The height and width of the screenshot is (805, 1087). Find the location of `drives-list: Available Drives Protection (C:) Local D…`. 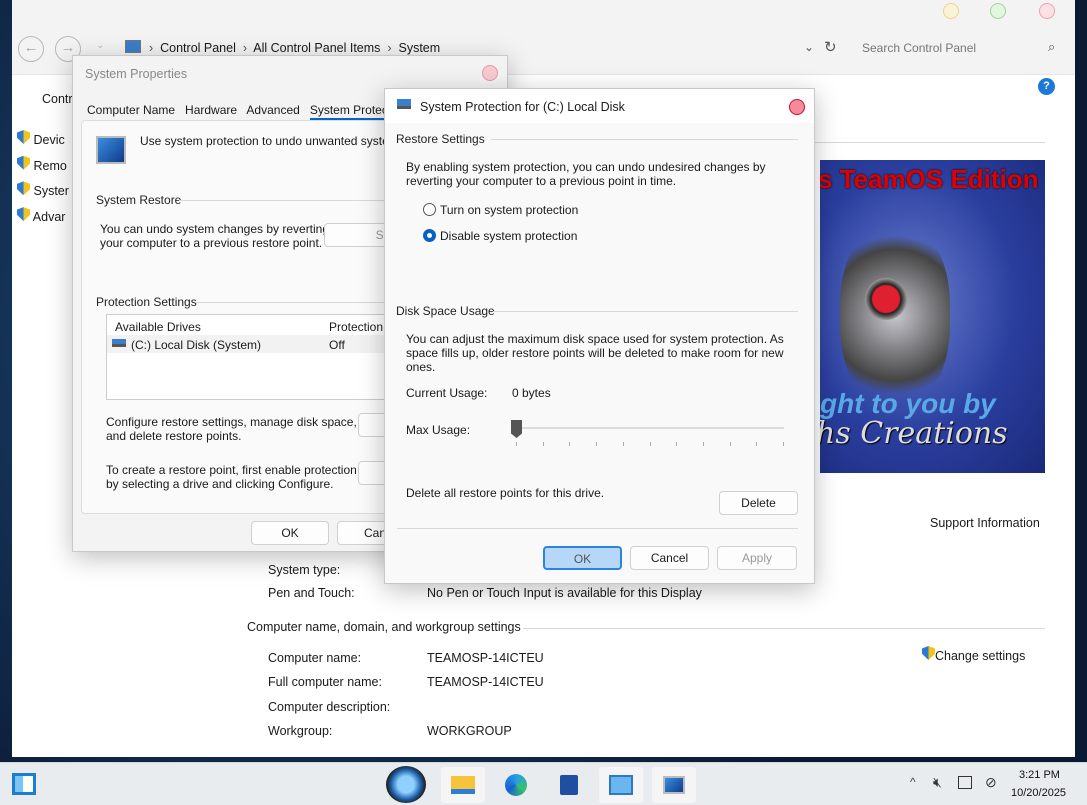

drives-list: Available Drives Protection (C:) Local D… is located at coordinates (251, 357).